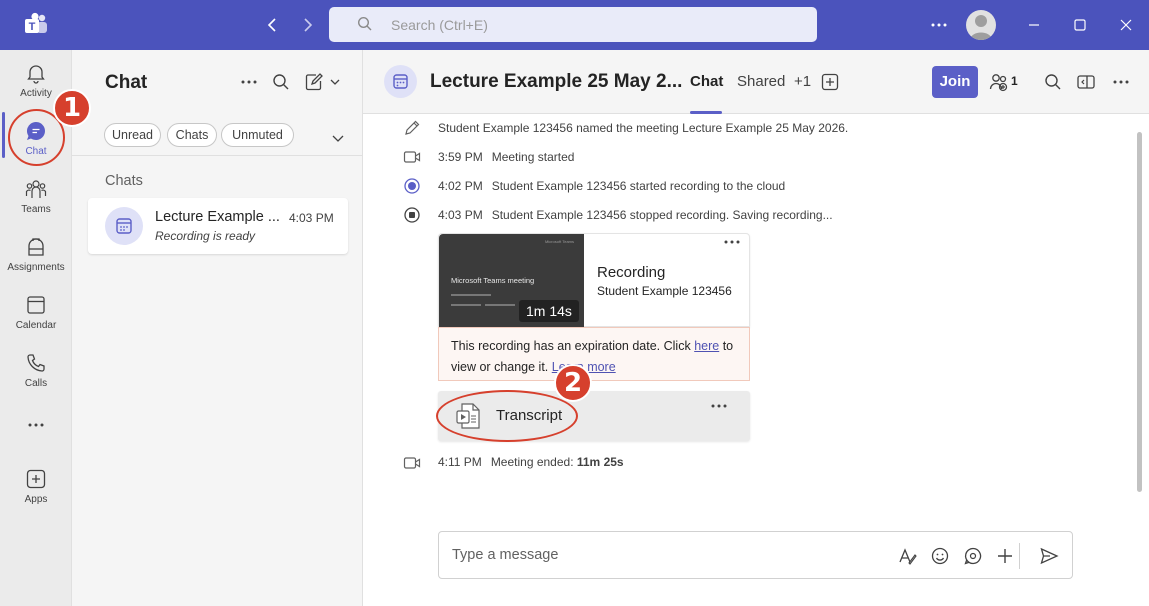 The width and height of the screenshot is (1149, 606). Describe the element at coordinates (32, 27) in the screenshot. I see `svg-text: T` at that location.